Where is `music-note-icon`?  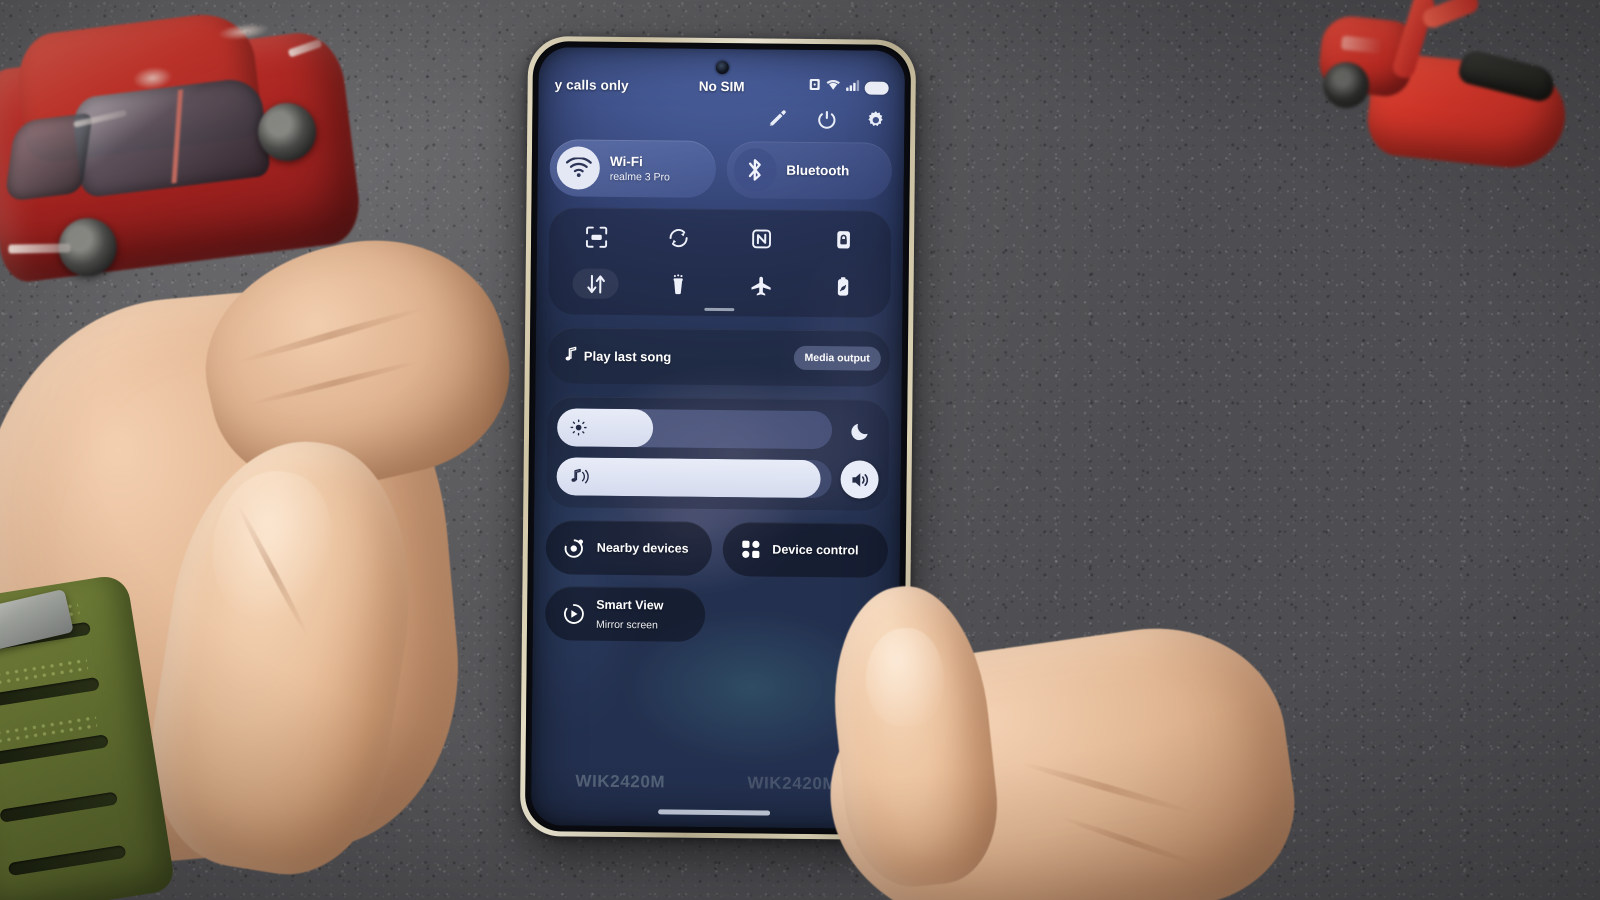 music-note-icon is located at coordinates (571, 355).